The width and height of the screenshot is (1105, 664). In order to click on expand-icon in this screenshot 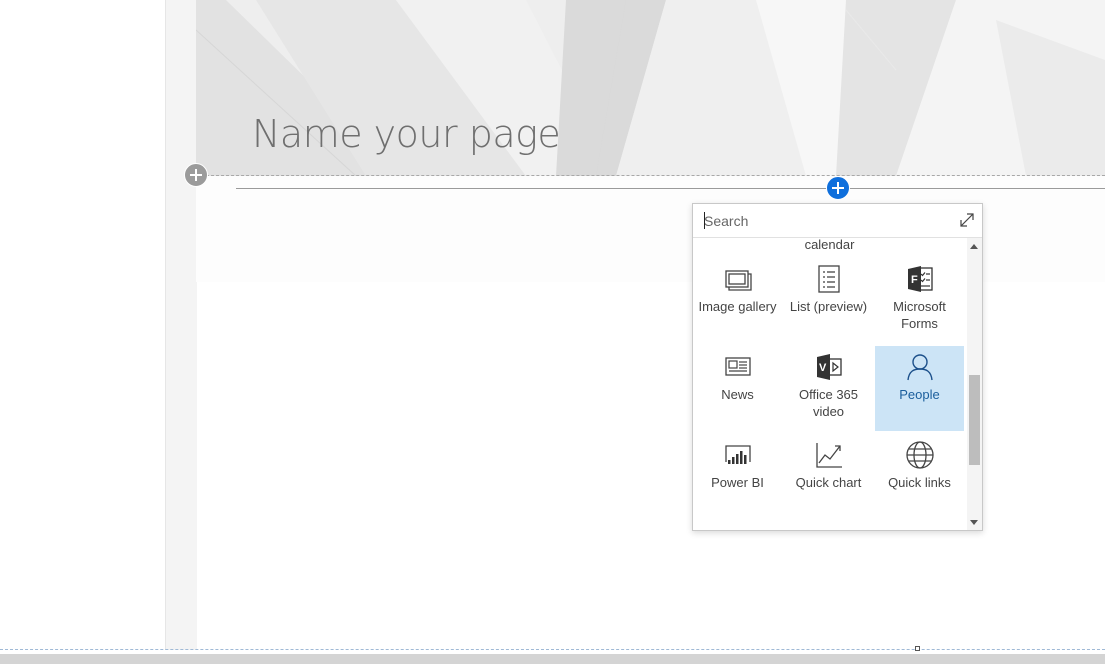, I will do `click(967, 220)`.